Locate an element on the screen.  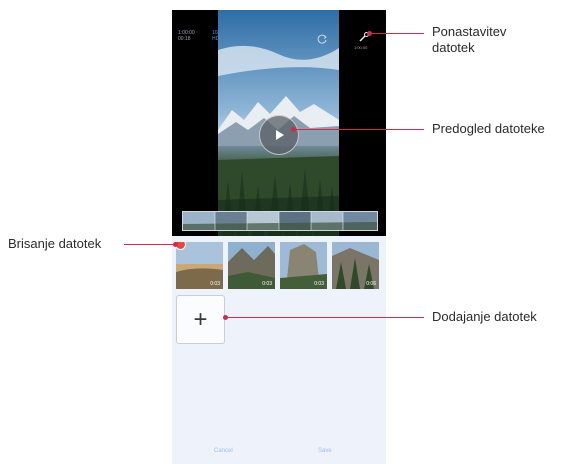
clip-thumbnail: 0:06 is located at coordinates (355, 265).